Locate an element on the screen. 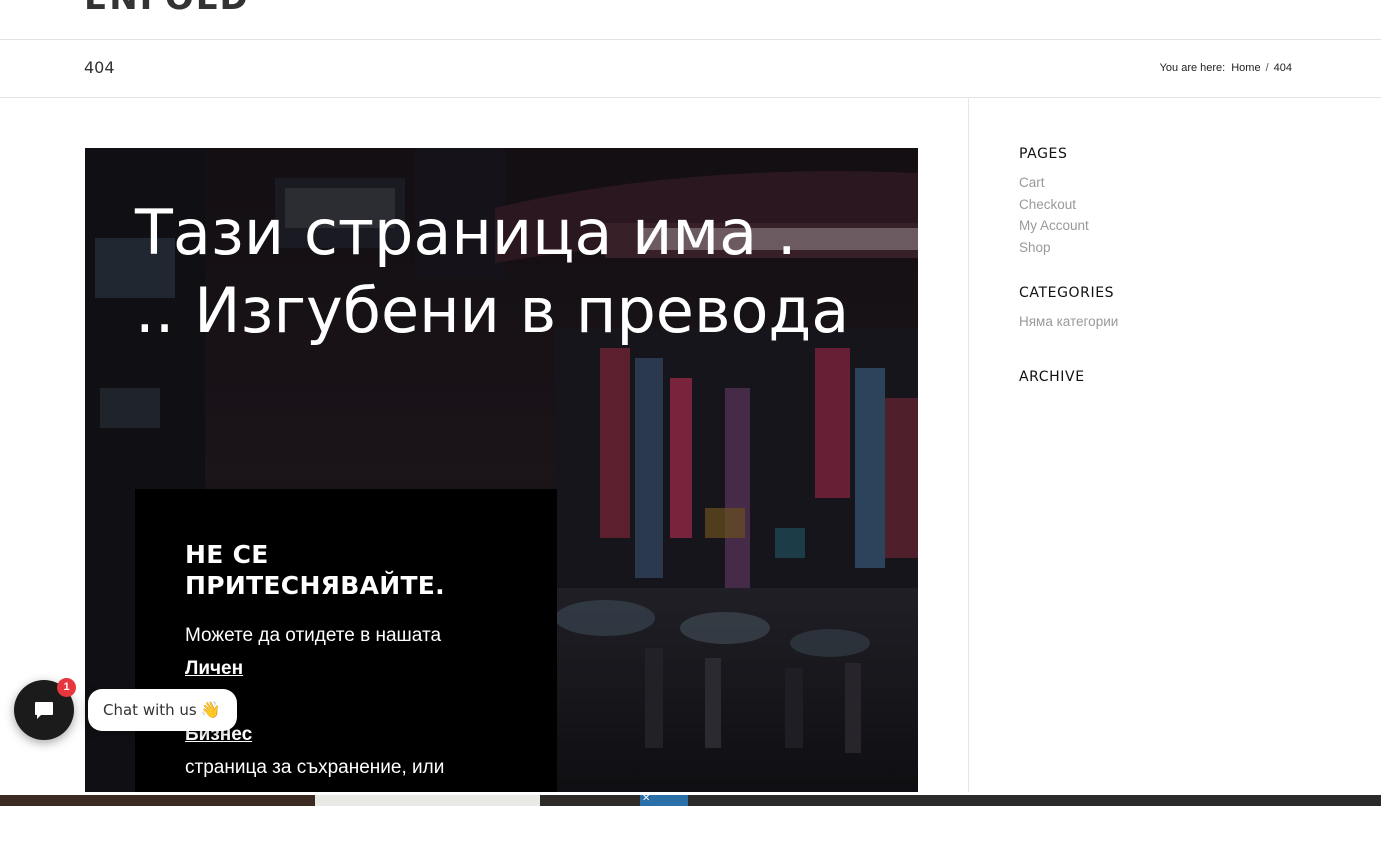 The image size is (1381, 851). list-item: Checkout is located at coordinates (1054, 205).